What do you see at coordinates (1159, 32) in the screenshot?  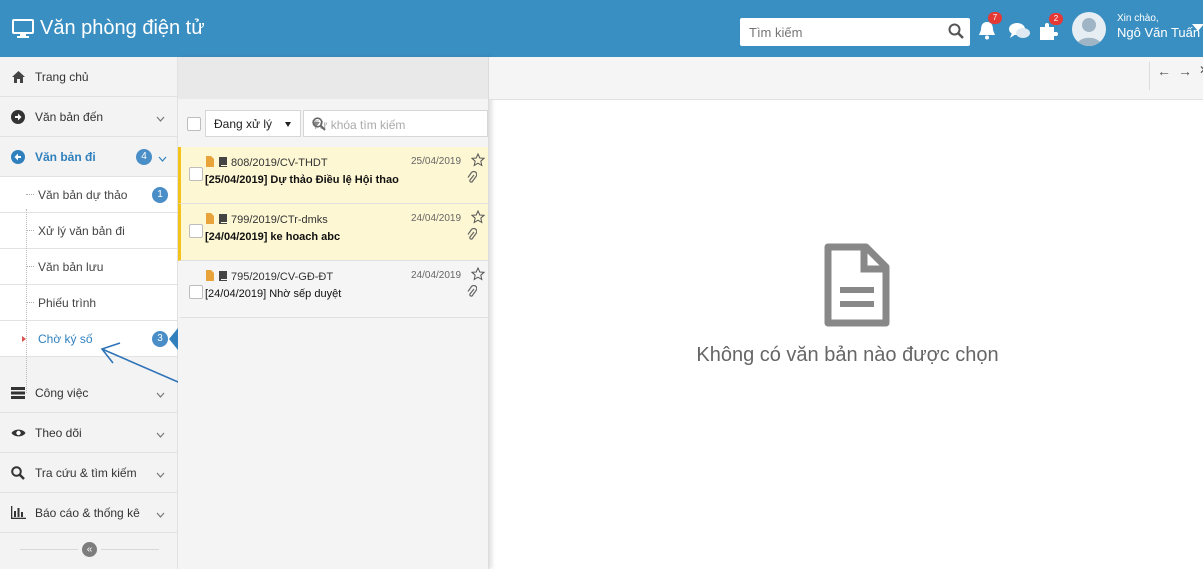 I see `user-name: Ngô Văn Tuấn` at bounding box center [1159, 32].